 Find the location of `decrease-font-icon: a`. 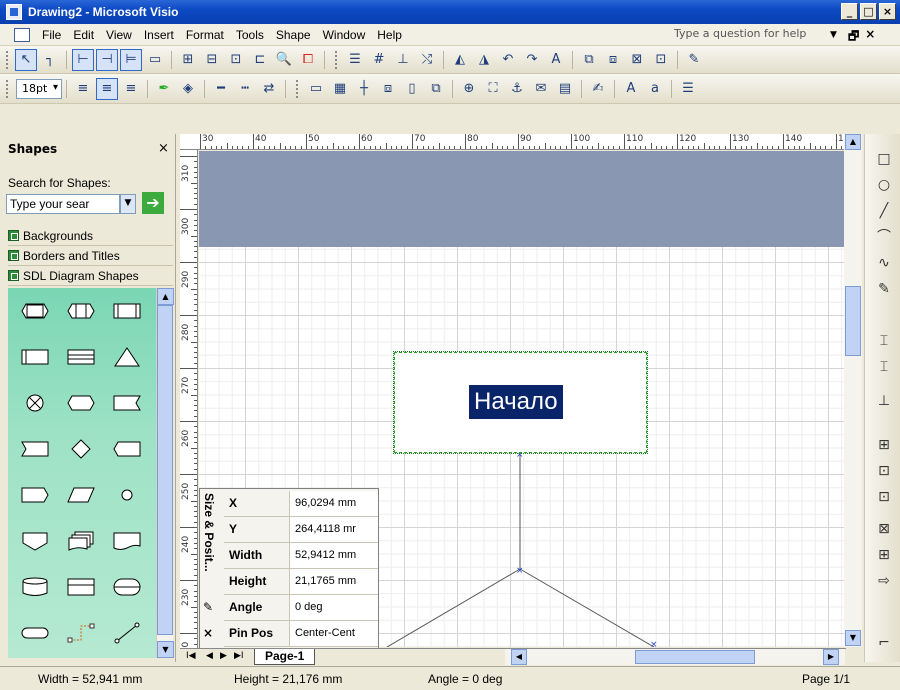

decrease-font-icon: a is located at coordinates (655, 89).